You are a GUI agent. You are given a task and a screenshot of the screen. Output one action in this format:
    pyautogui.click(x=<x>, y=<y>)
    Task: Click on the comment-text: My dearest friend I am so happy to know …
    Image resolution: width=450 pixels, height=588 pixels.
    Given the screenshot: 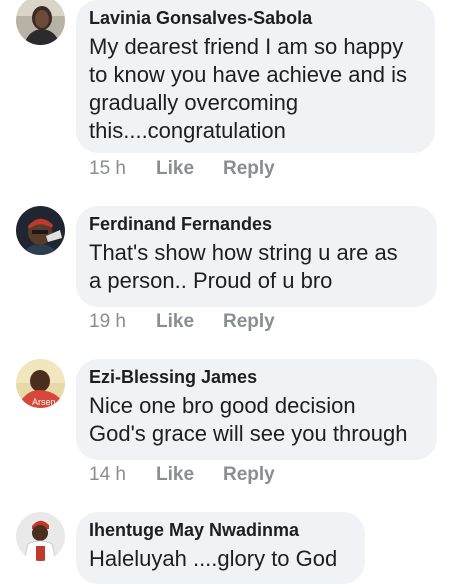 What is the action you would take?
    pyautogui.click(x=255, y=89)
    